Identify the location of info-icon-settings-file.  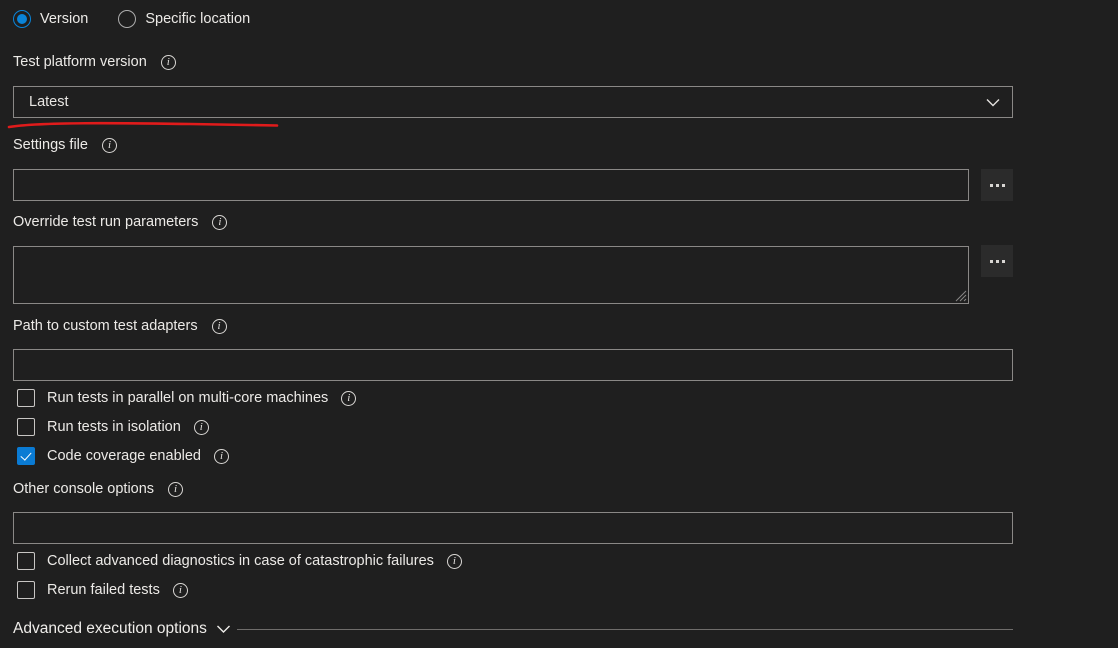
(109, 145).